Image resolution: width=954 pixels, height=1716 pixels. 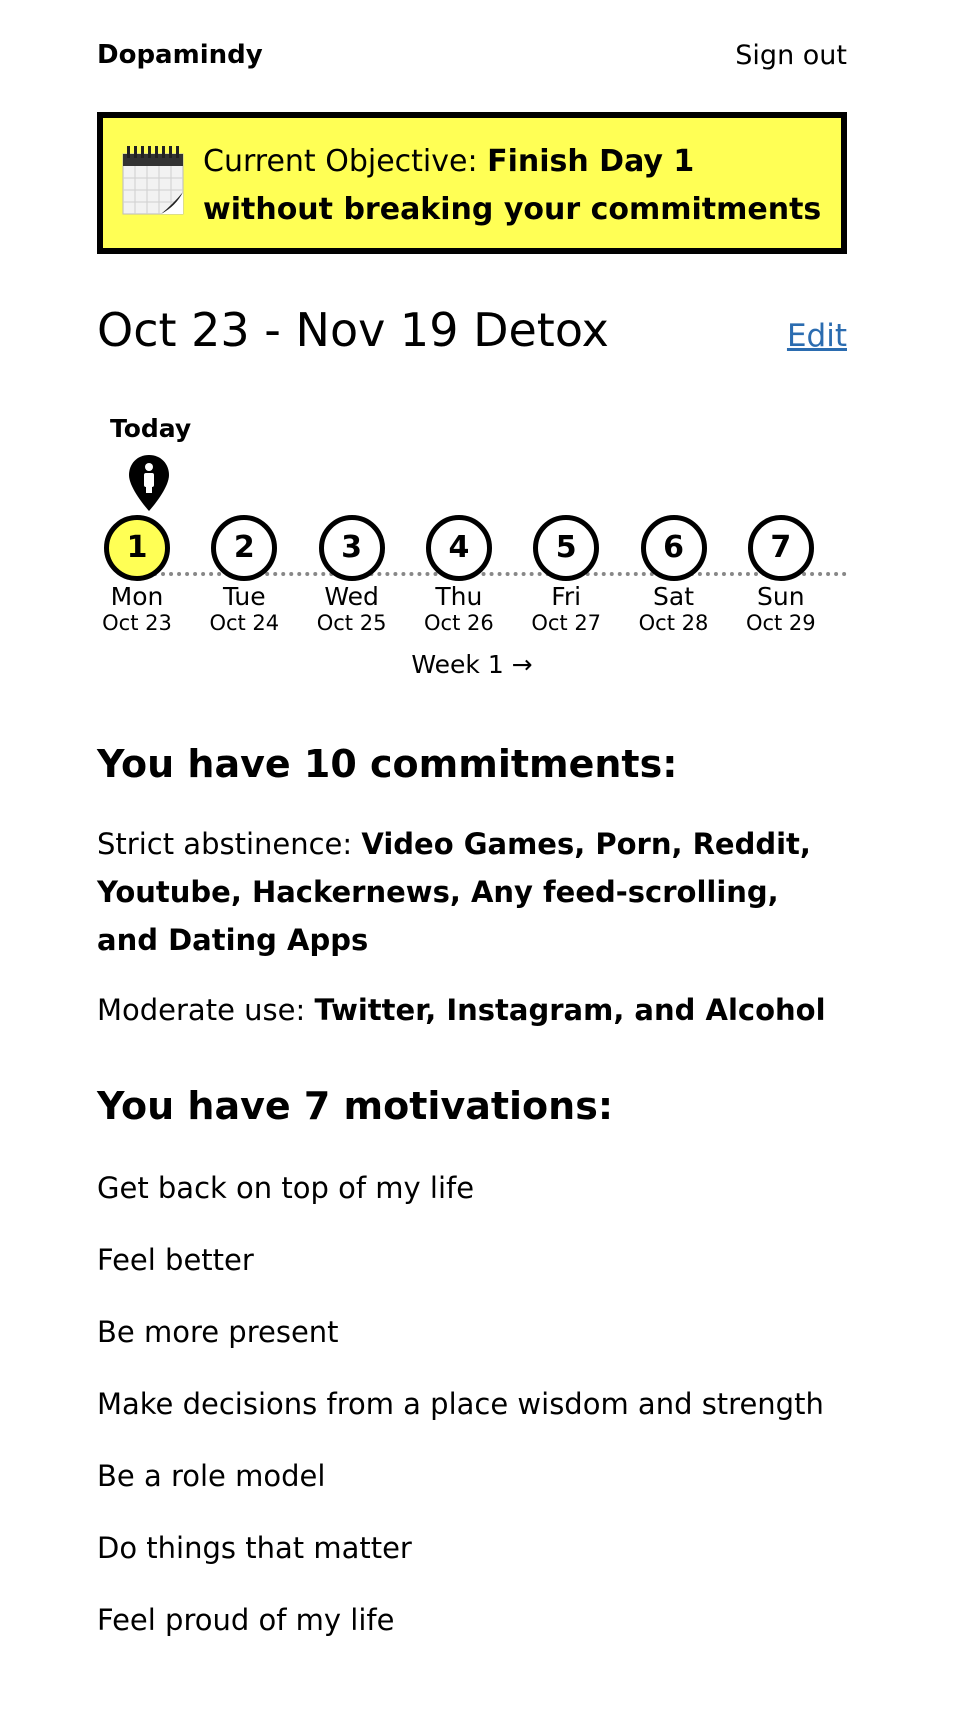 I want to click on edit-link: Edit, so click(x=817, y=336).